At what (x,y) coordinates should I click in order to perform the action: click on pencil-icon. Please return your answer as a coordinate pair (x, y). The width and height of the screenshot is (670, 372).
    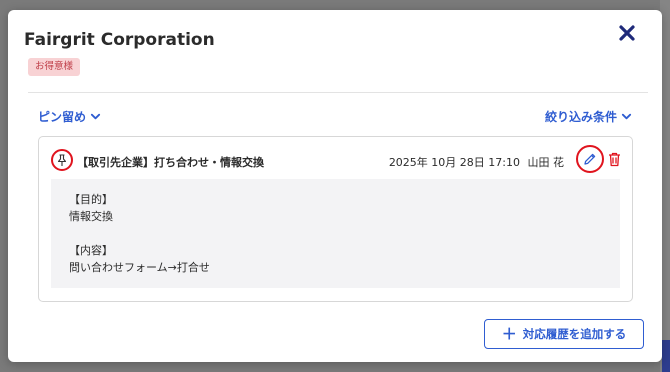
    Looking at the image, I should click on (590, 159).